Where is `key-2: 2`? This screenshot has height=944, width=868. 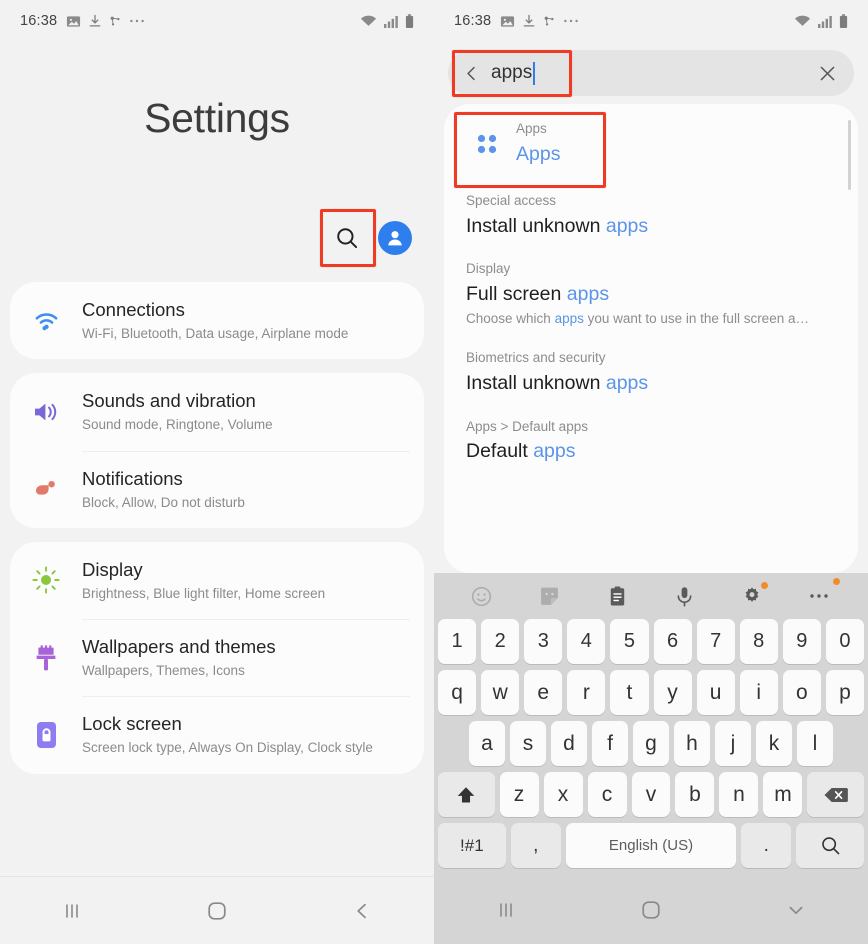 key-2: 2 is located at coordinates (500, 641).